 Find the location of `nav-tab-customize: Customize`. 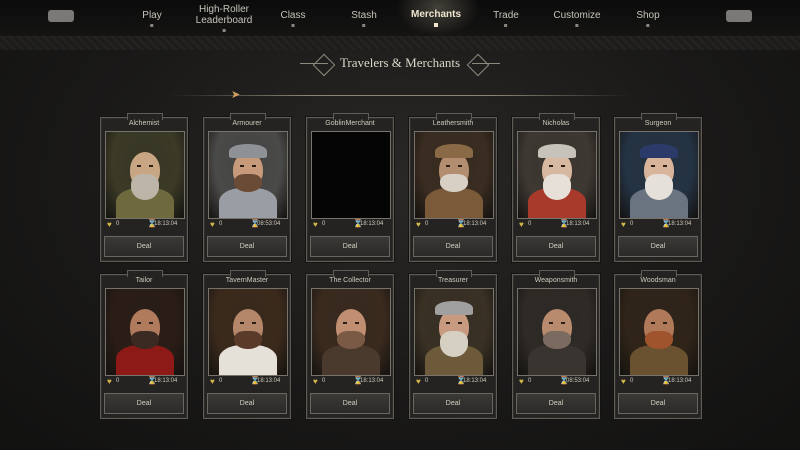

nav-tab-customize: Customize is located at coordinates (577, 18).